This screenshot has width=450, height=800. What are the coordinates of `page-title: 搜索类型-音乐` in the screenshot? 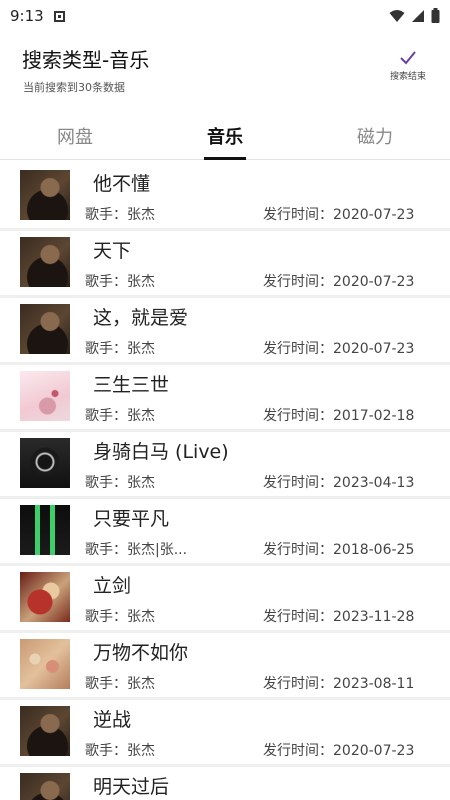 It's located at (86, 60).